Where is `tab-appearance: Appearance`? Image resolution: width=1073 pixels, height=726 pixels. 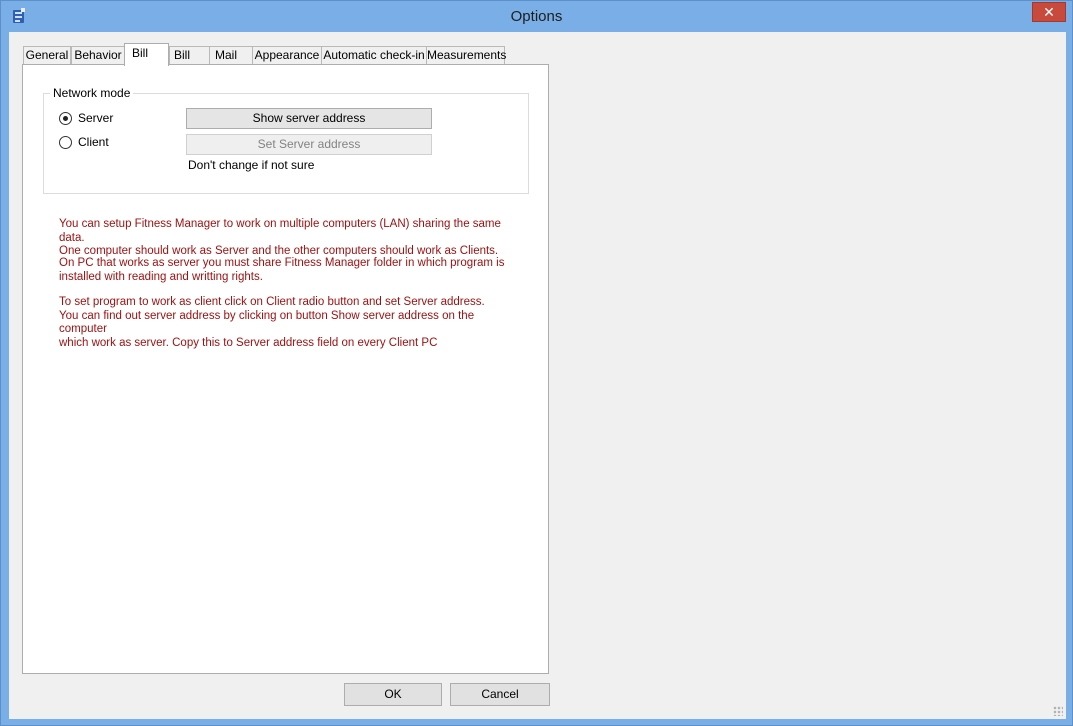
tab-appearance: Appearance is located at coordinates (287, 55).